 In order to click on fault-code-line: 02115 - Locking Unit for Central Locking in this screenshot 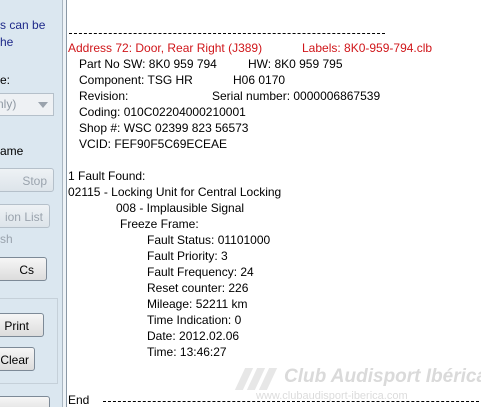, I will do `click(175, 192)`.